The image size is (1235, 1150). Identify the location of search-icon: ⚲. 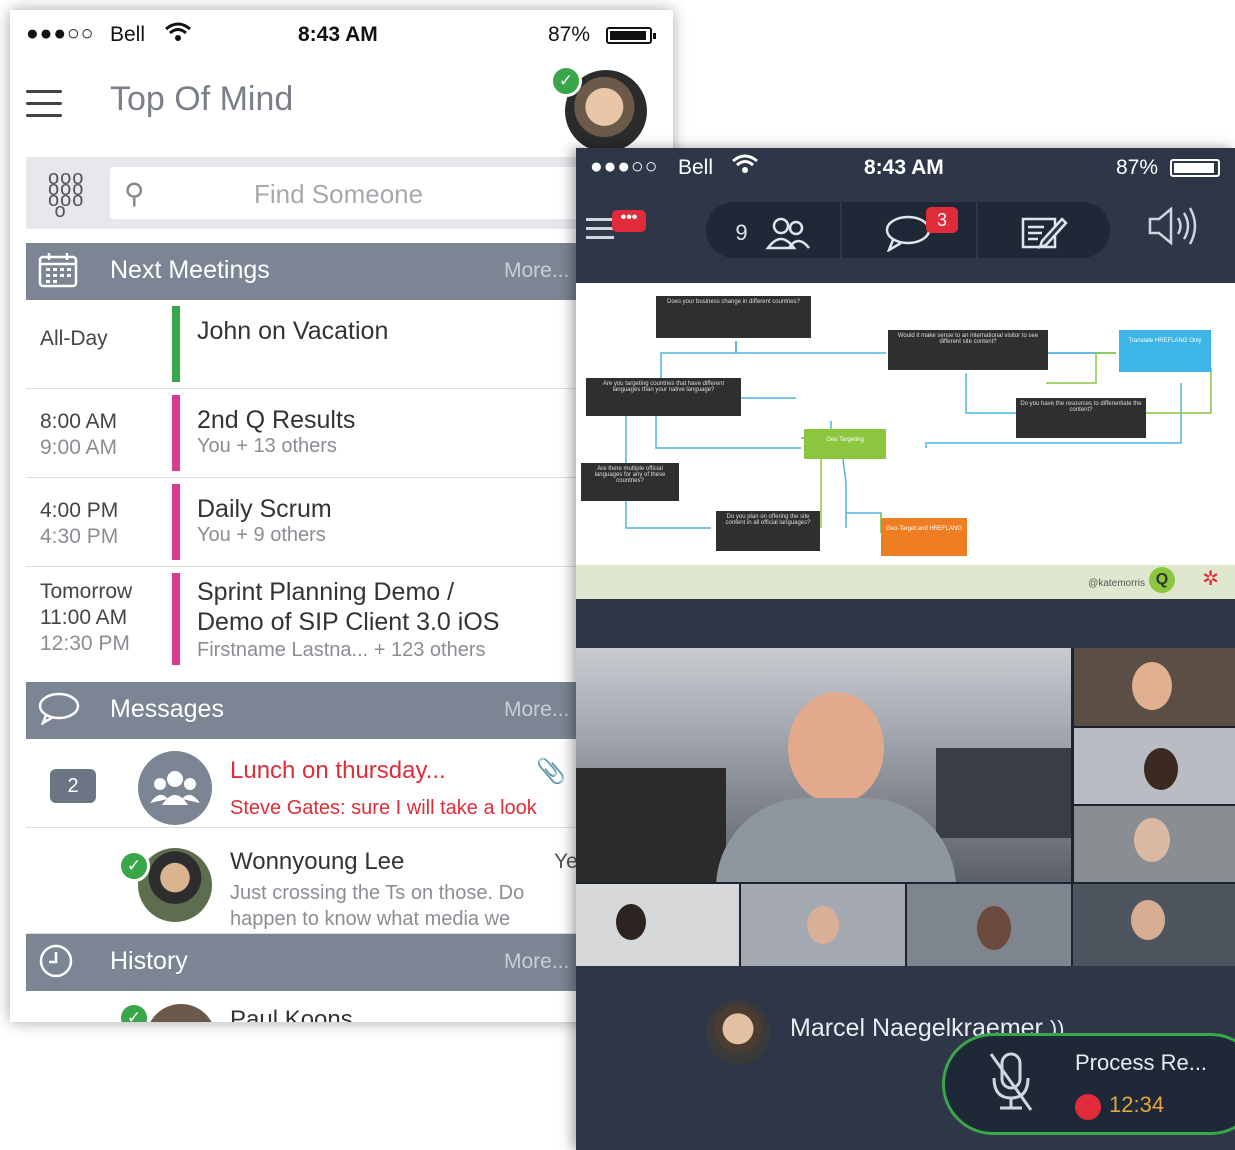
(134, 193).